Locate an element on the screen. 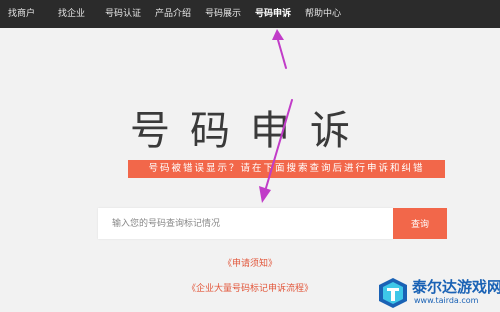  search-input is located at coordinates (245, 223).